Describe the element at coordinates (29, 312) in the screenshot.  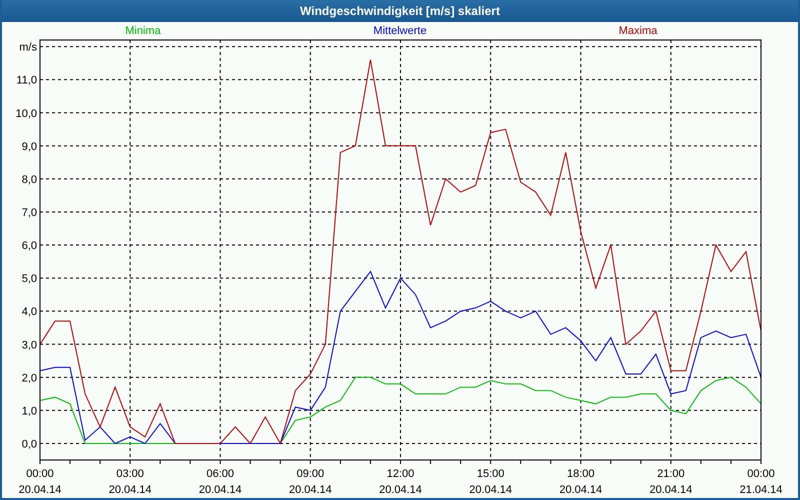
I see `y-tick-label: 4,0` at that location.